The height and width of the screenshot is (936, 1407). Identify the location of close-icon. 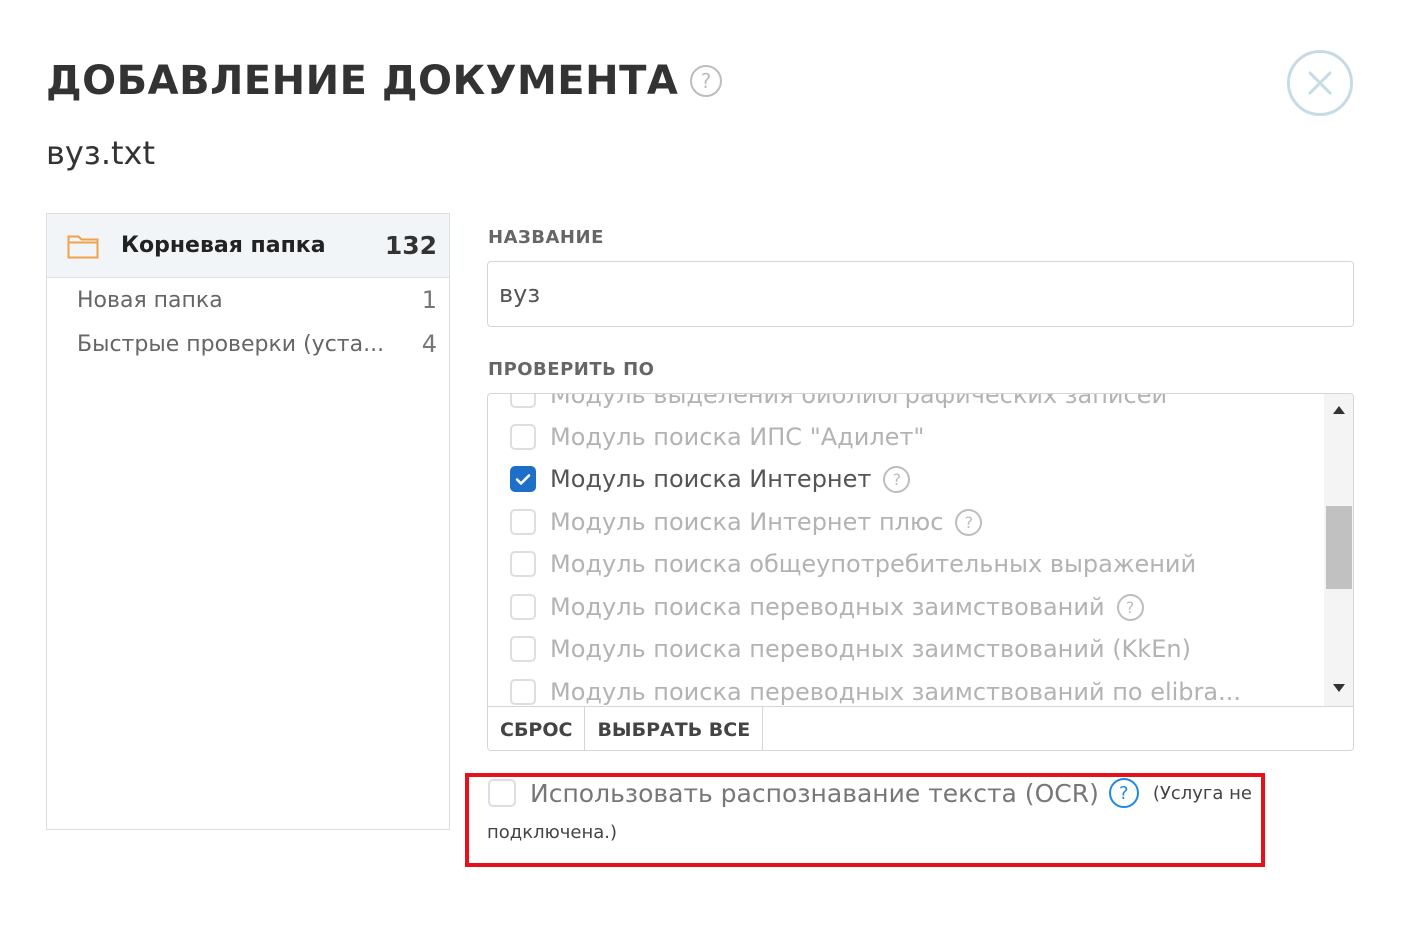
(1320, 83).